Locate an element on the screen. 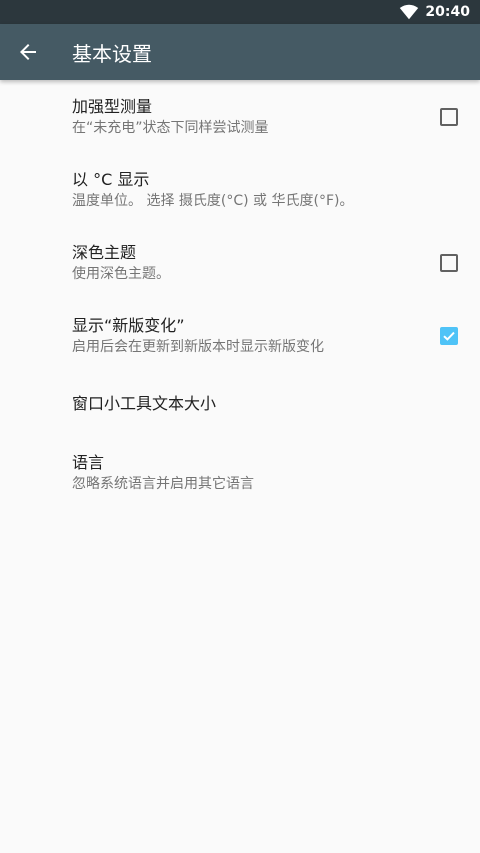 The image size is (480, 853). pref-language: 语言 忽略系统语言并启用其它语言 is located at coordinates (240, 472).